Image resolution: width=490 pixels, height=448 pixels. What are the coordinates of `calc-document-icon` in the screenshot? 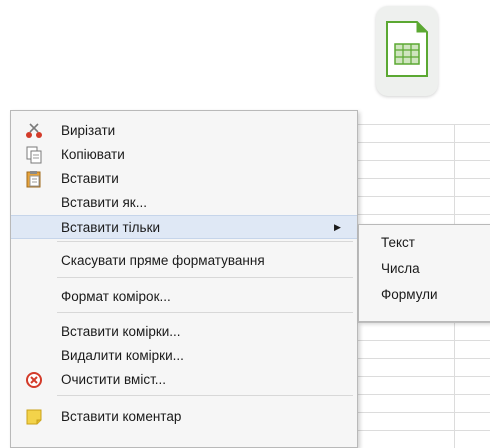 It's located at (407, 49).